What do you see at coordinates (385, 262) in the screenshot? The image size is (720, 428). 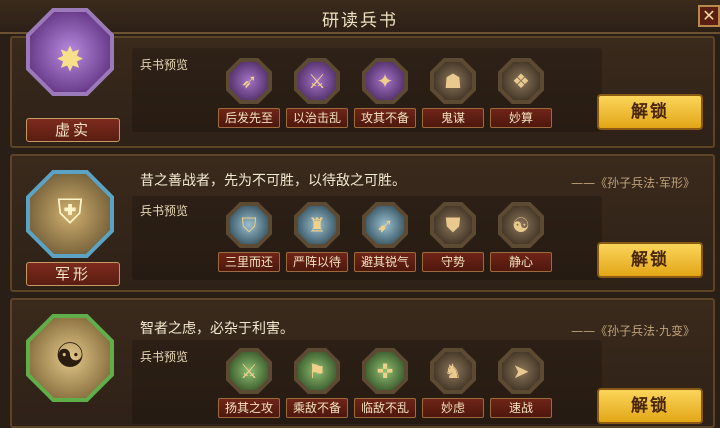 I see `skill-label: 避其锐气` at bounding box center [385, 262].